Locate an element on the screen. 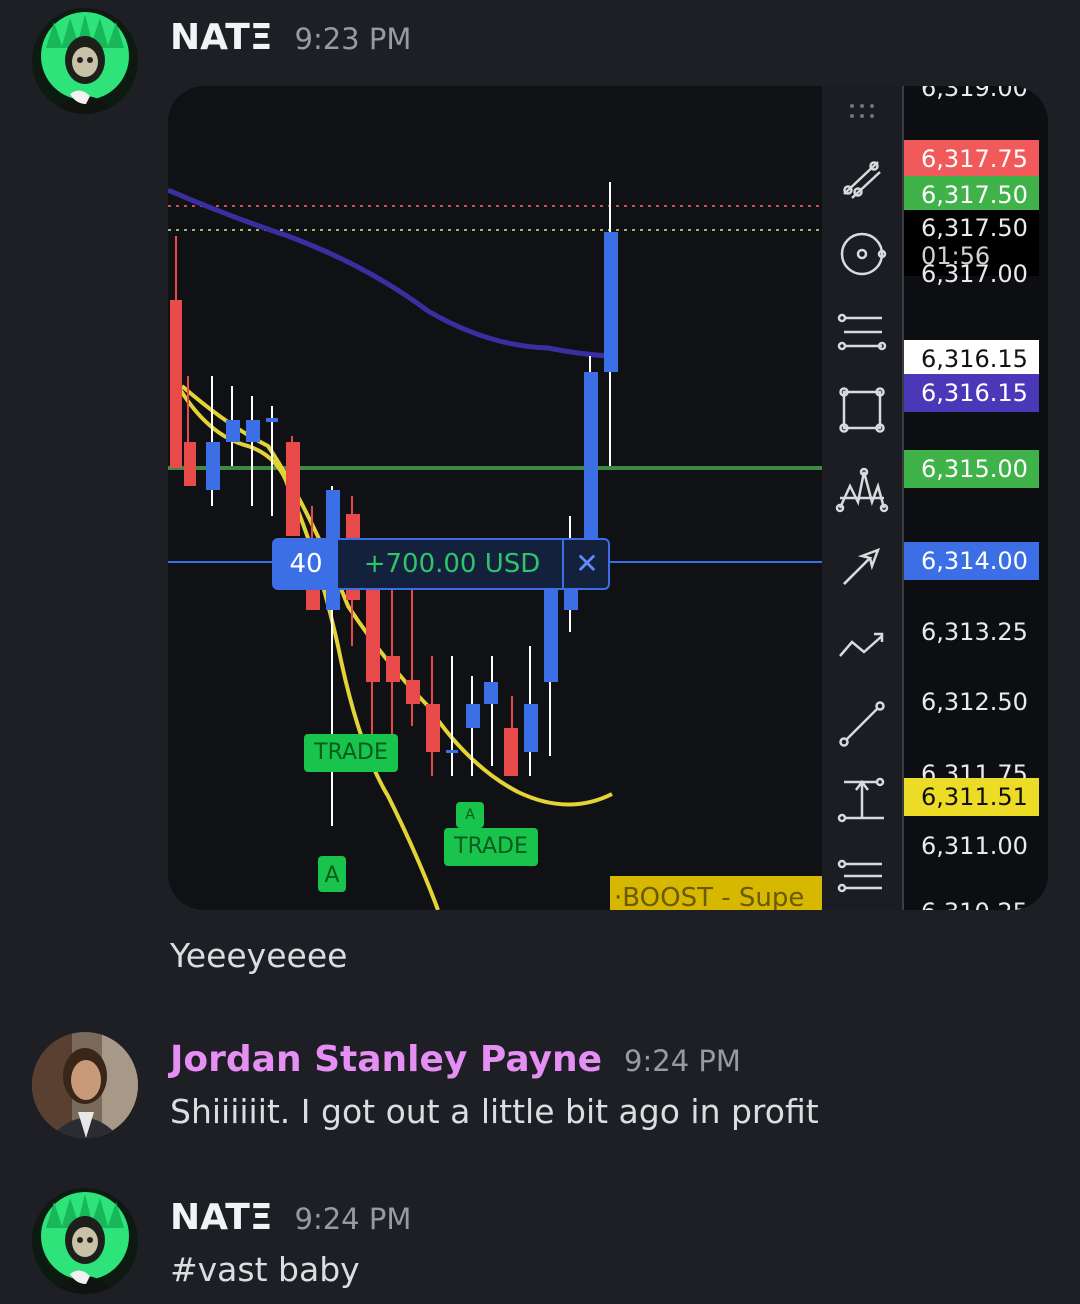  pattern-tool-icon is located at coordinates (862, 490).